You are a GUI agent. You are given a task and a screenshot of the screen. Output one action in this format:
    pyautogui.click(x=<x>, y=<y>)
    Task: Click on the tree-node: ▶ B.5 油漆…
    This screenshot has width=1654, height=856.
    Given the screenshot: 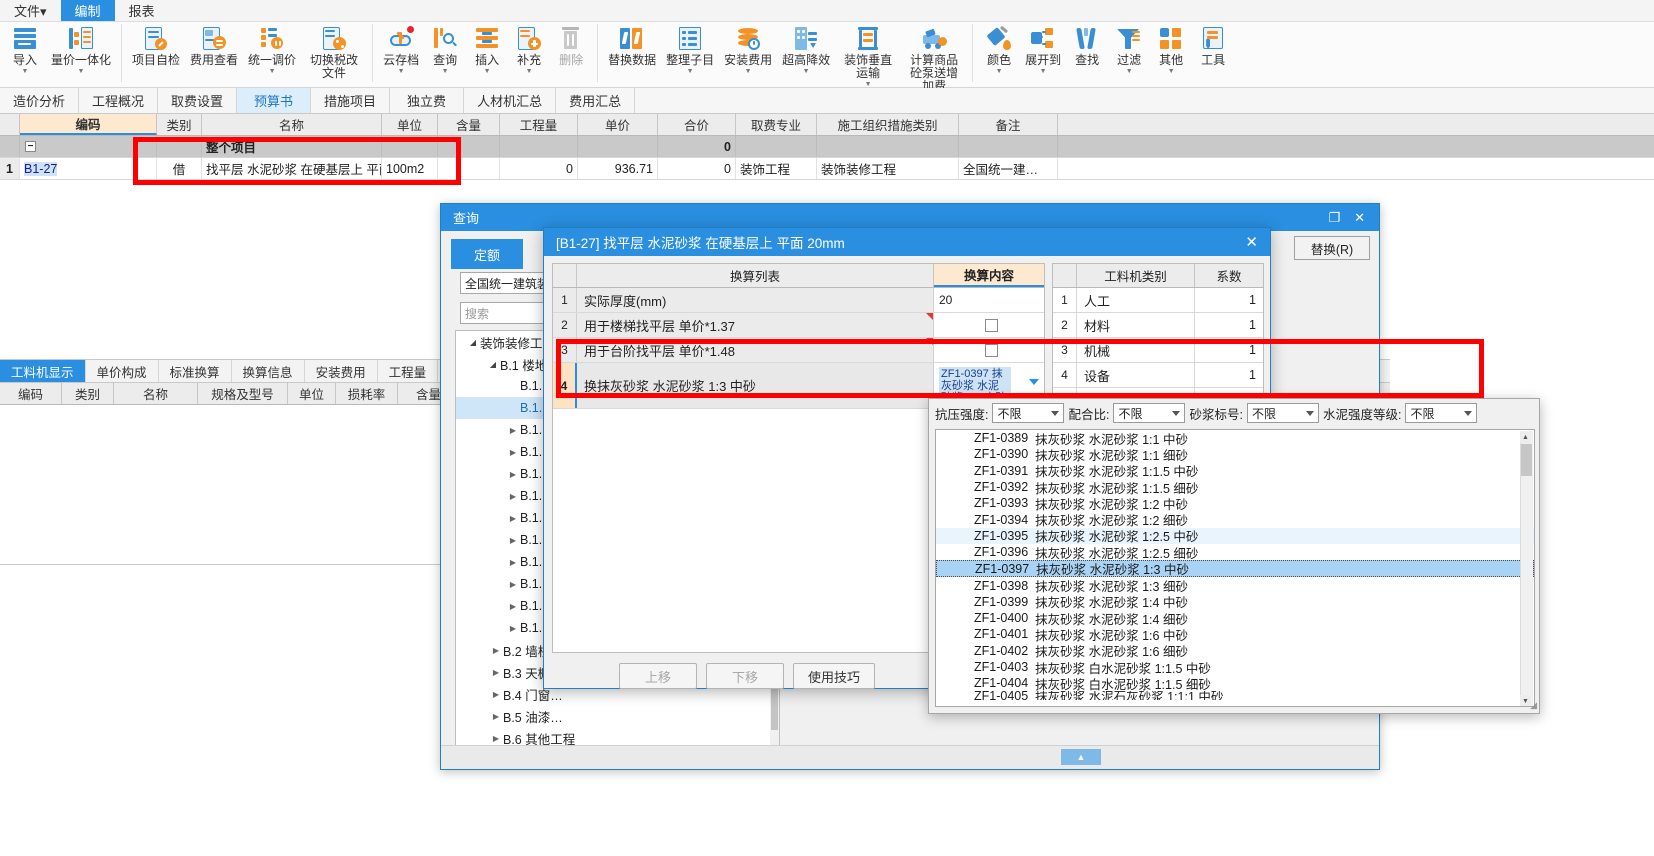 What is the action you would take?
    pyautogui.click(x=617, y=716)
    